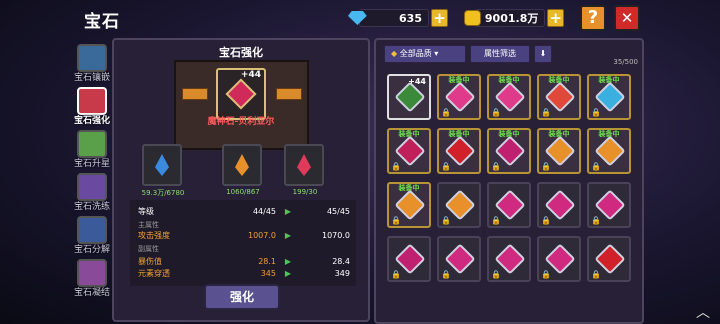 The height and width of the screenshot is (324, 720). What do you see at coordinates (472, 18) in the screenshot?
I see `gold-coin-icon` at bounding box center [472, 18].